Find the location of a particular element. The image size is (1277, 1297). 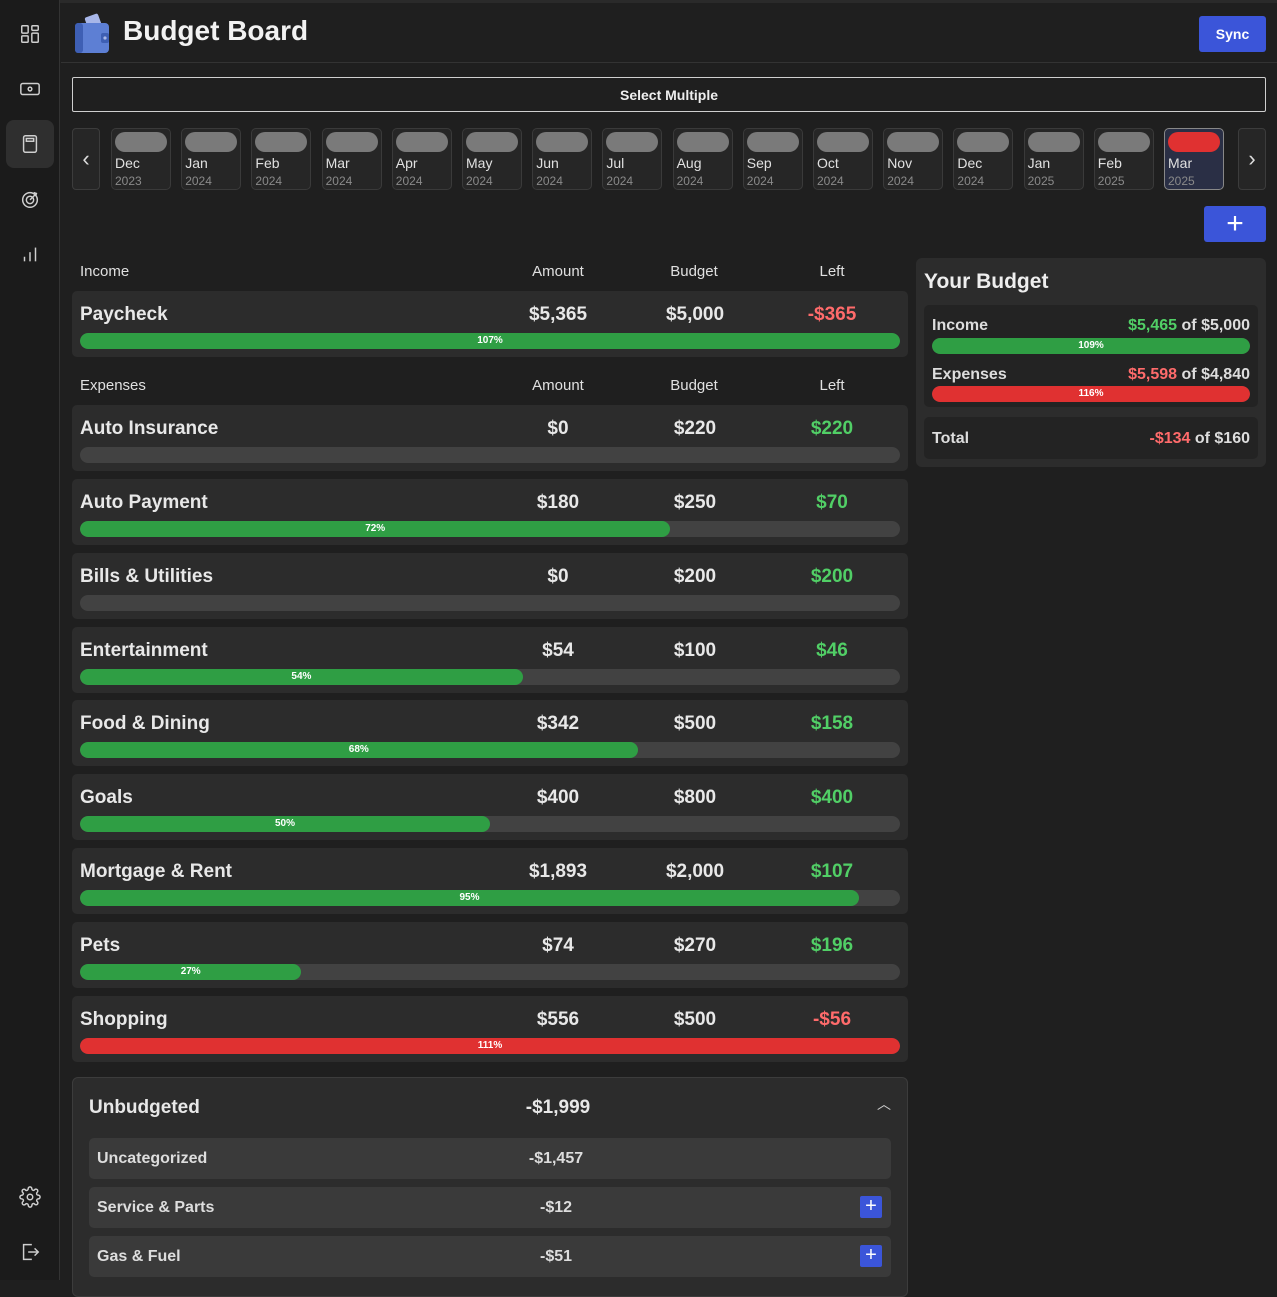

budget-card: Mortgage & Rent $1,893 $2,000 $107 95% is located at coordinates (490, 881).